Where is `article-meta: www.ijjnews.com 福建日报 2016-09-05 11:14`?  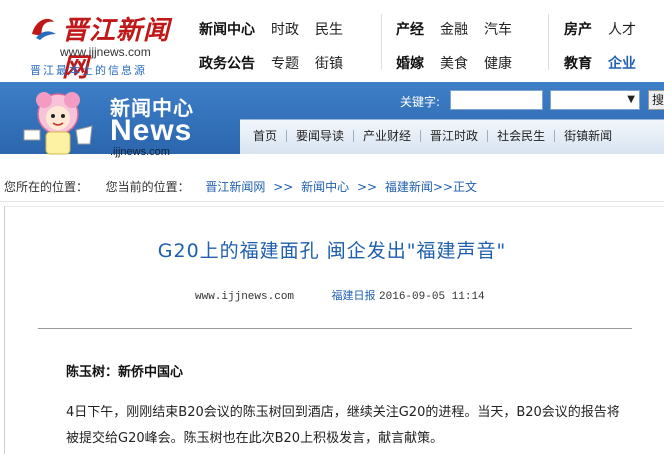 article-meta: www.ijjnews.com 福建日报 2016-09-05 11:14 is located at coordinates (340, 295).